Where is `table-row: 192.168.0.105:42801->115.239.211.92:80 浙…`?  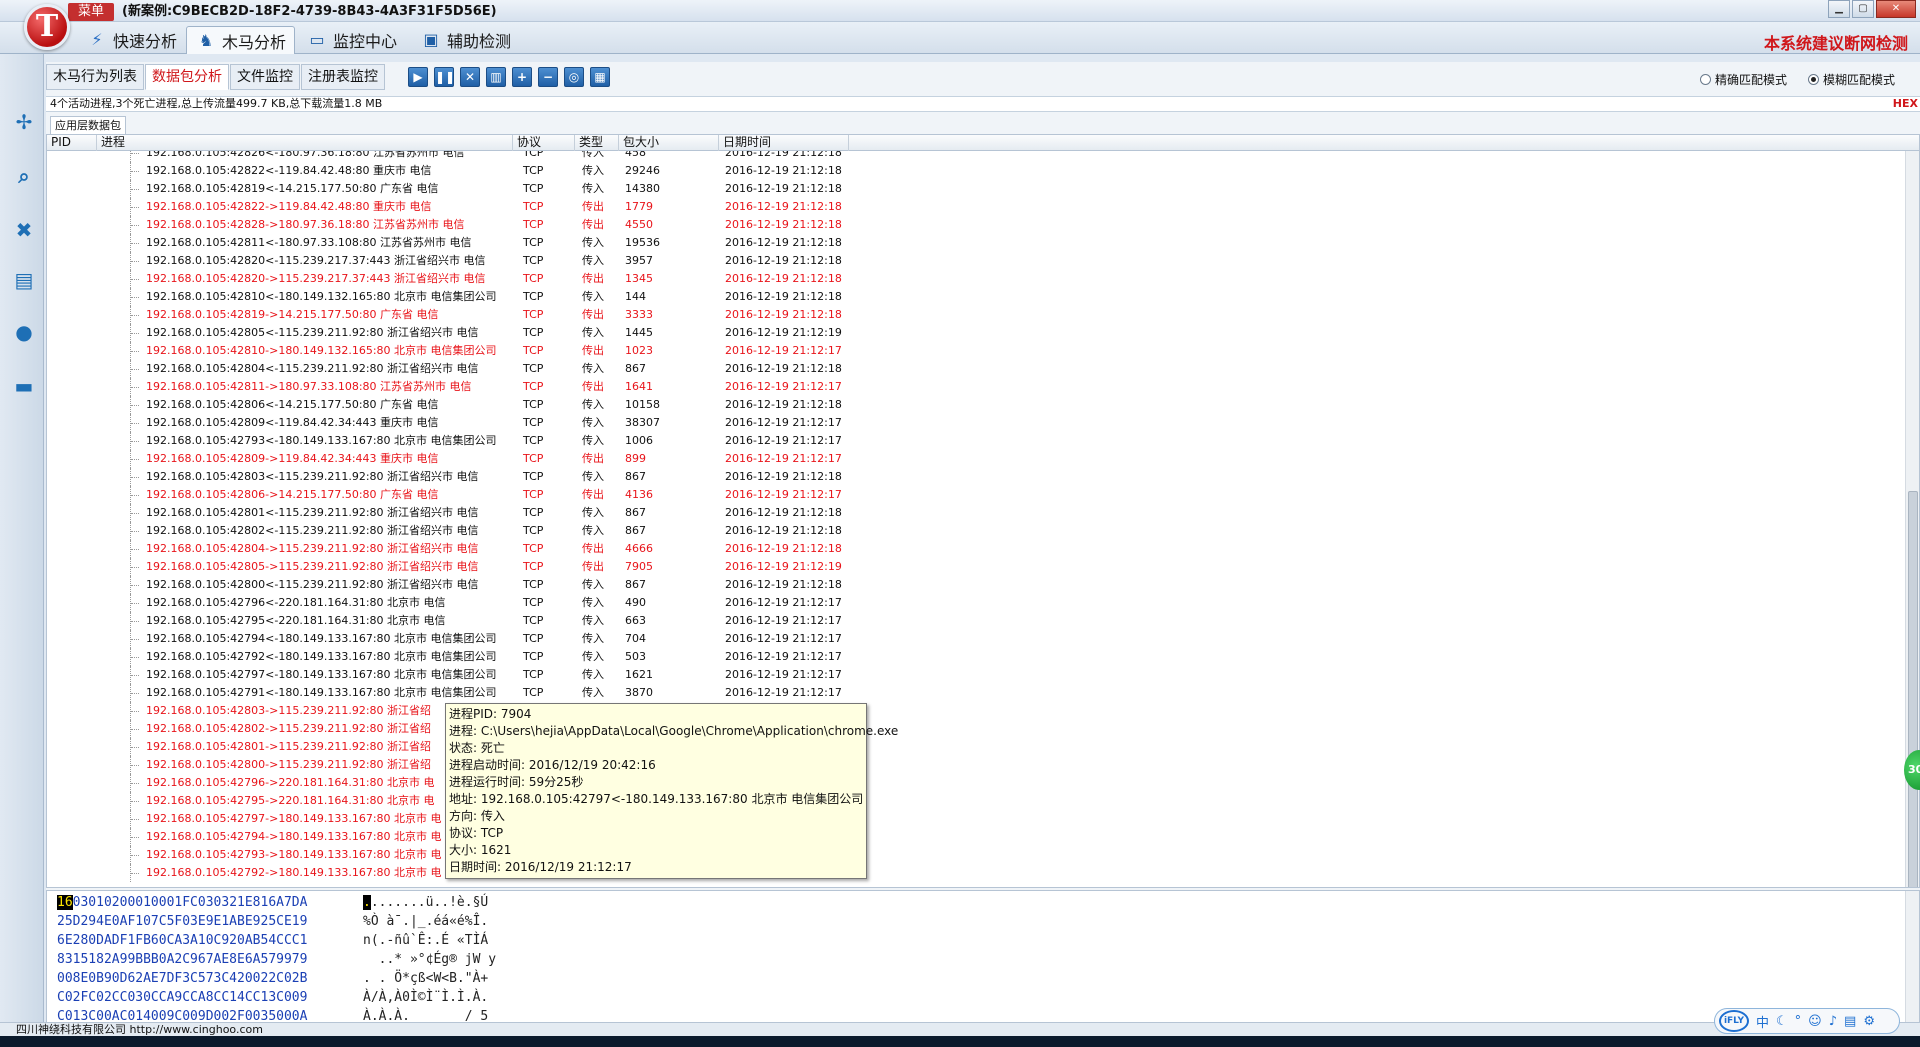
table-row: 192.168.0.105:42801->115.239.211.92:80 浙… is located at coordinates (957, 747).